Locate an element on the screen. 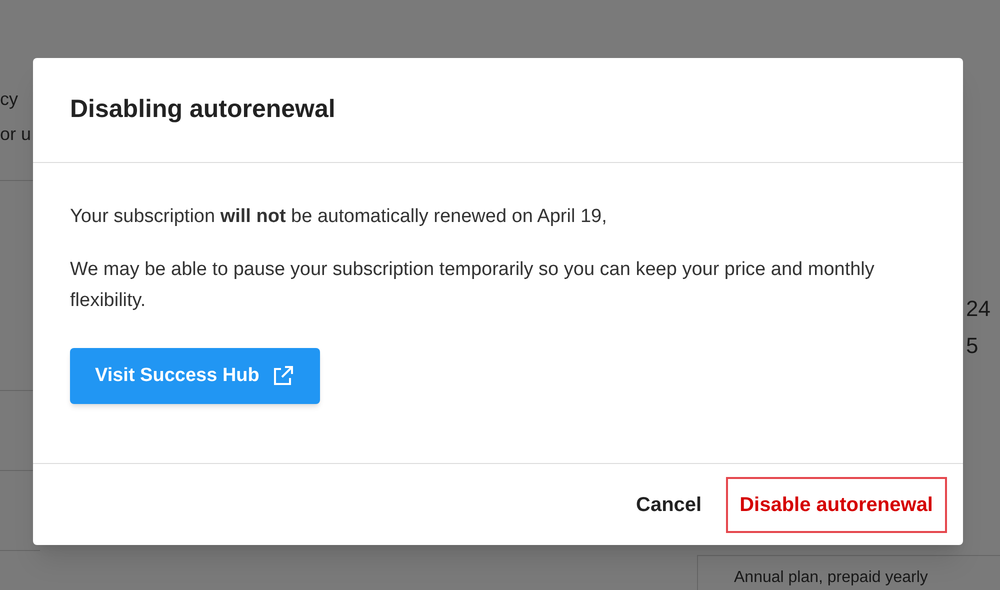 The height and width of the screenshot is (590, 1000). external-link-icon is located at coordinates (283, 376).